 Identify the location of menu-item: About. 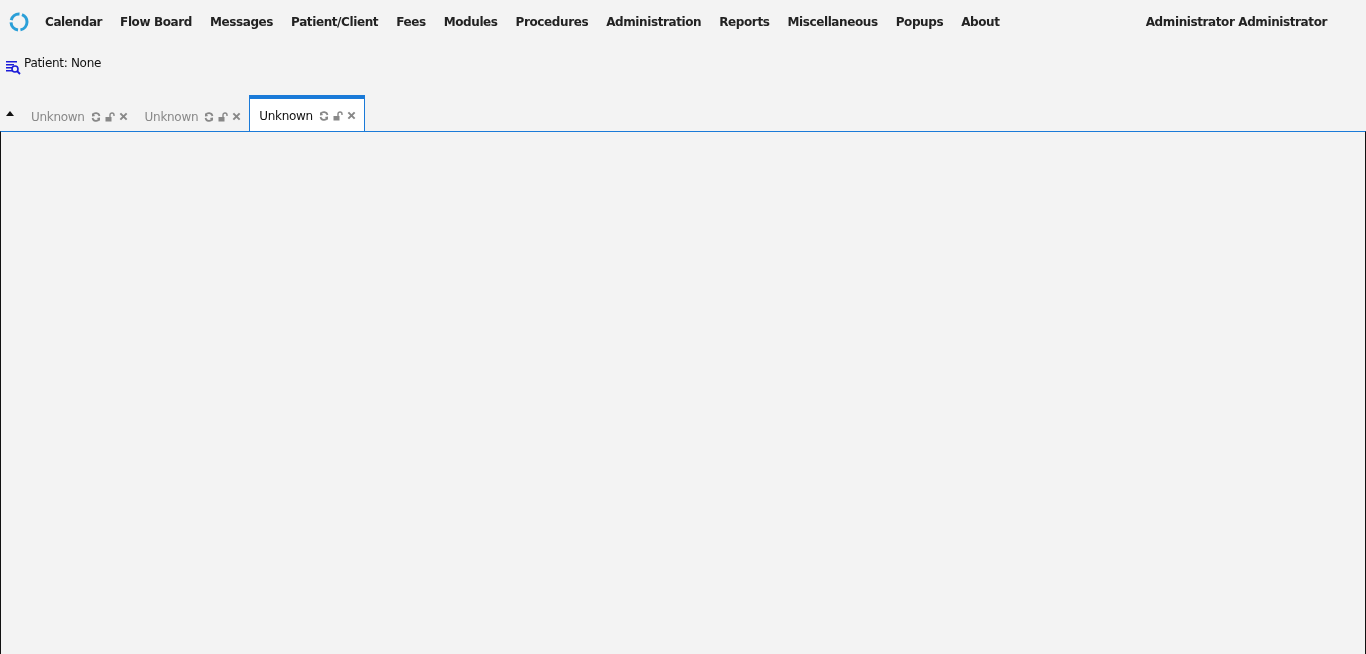
(980, 22).